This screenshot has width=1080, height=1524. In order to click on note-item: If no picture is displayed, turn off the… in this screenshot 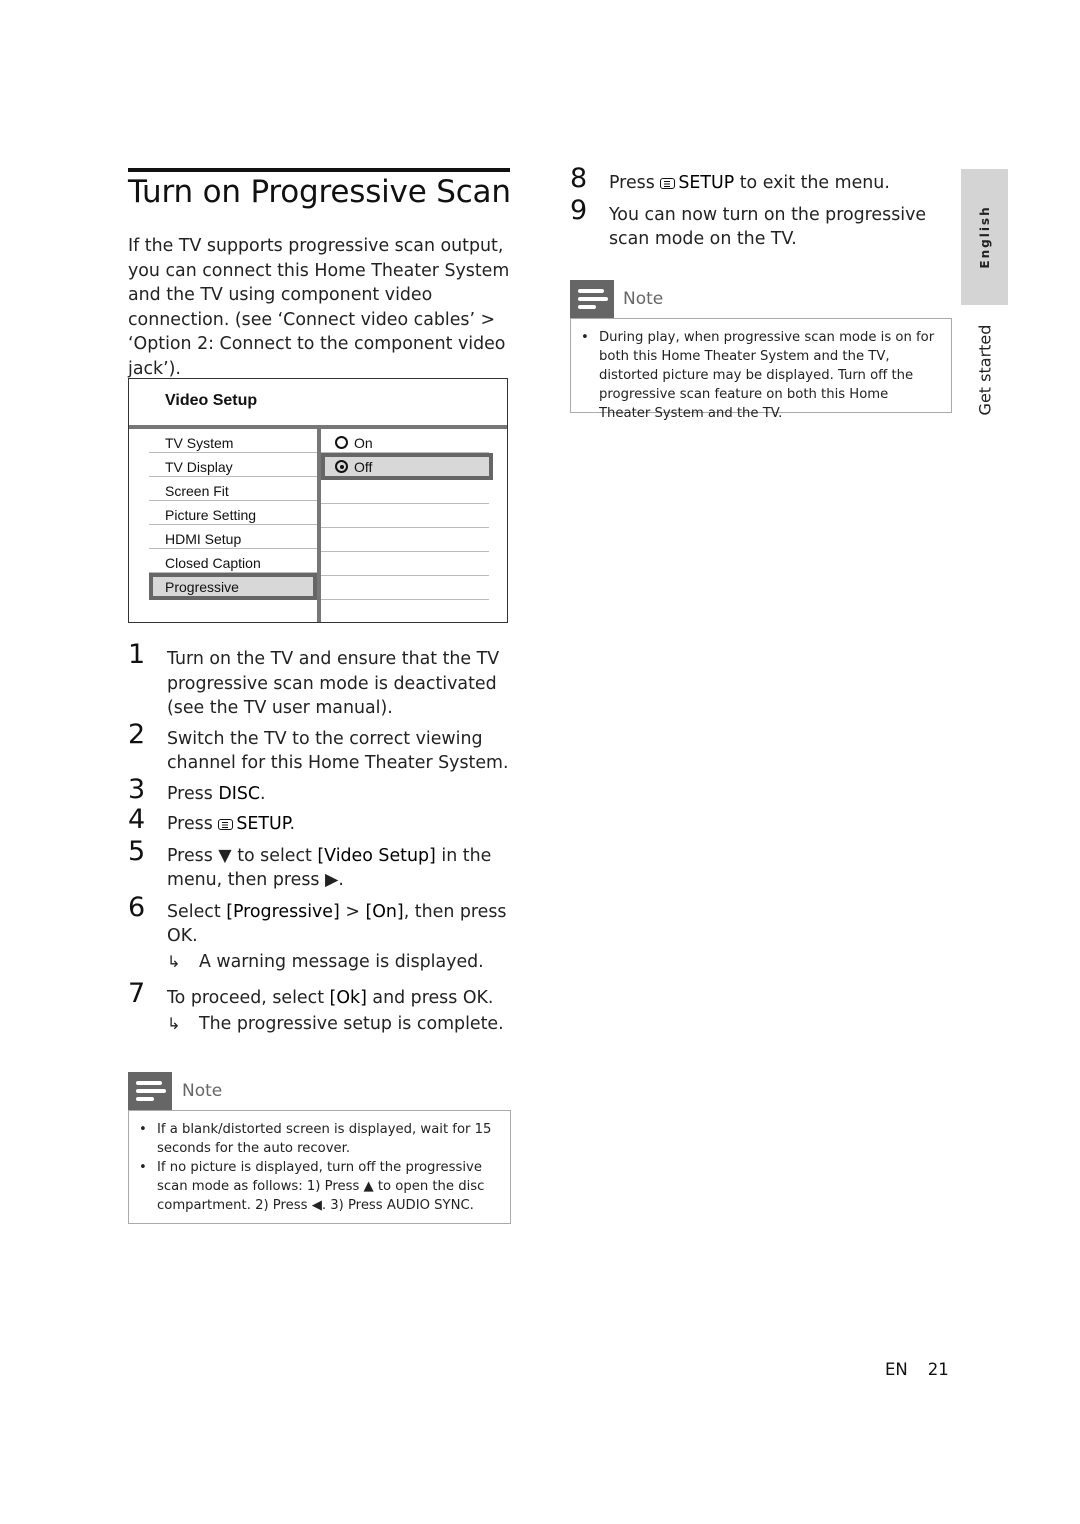, I will do `click(314, 1186)`.